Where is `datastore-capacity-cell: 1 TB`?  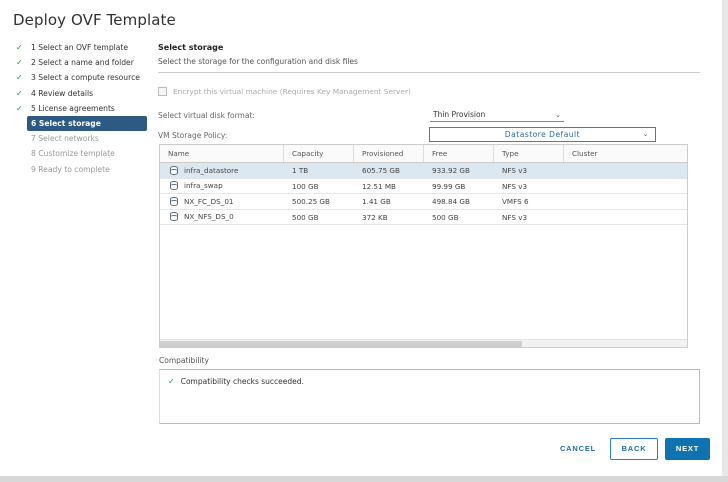
datastore-capacity-cell: 1 TB is located at coordinates (300, 170).